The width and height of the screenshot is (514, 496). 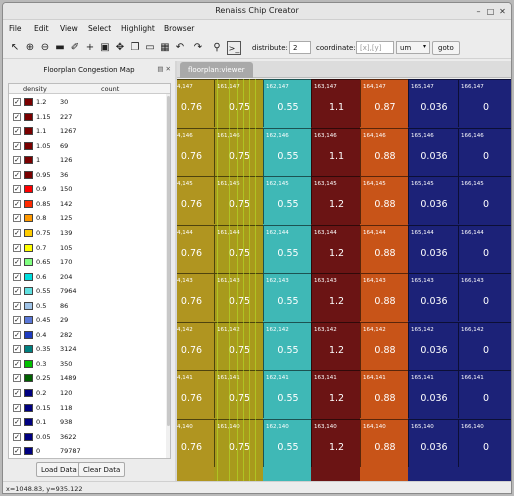 What do you see at coordinates (433, 200) in the screenshot?
I see `grid-cell: 165,145 0.036` at bounding box center [433, 200].